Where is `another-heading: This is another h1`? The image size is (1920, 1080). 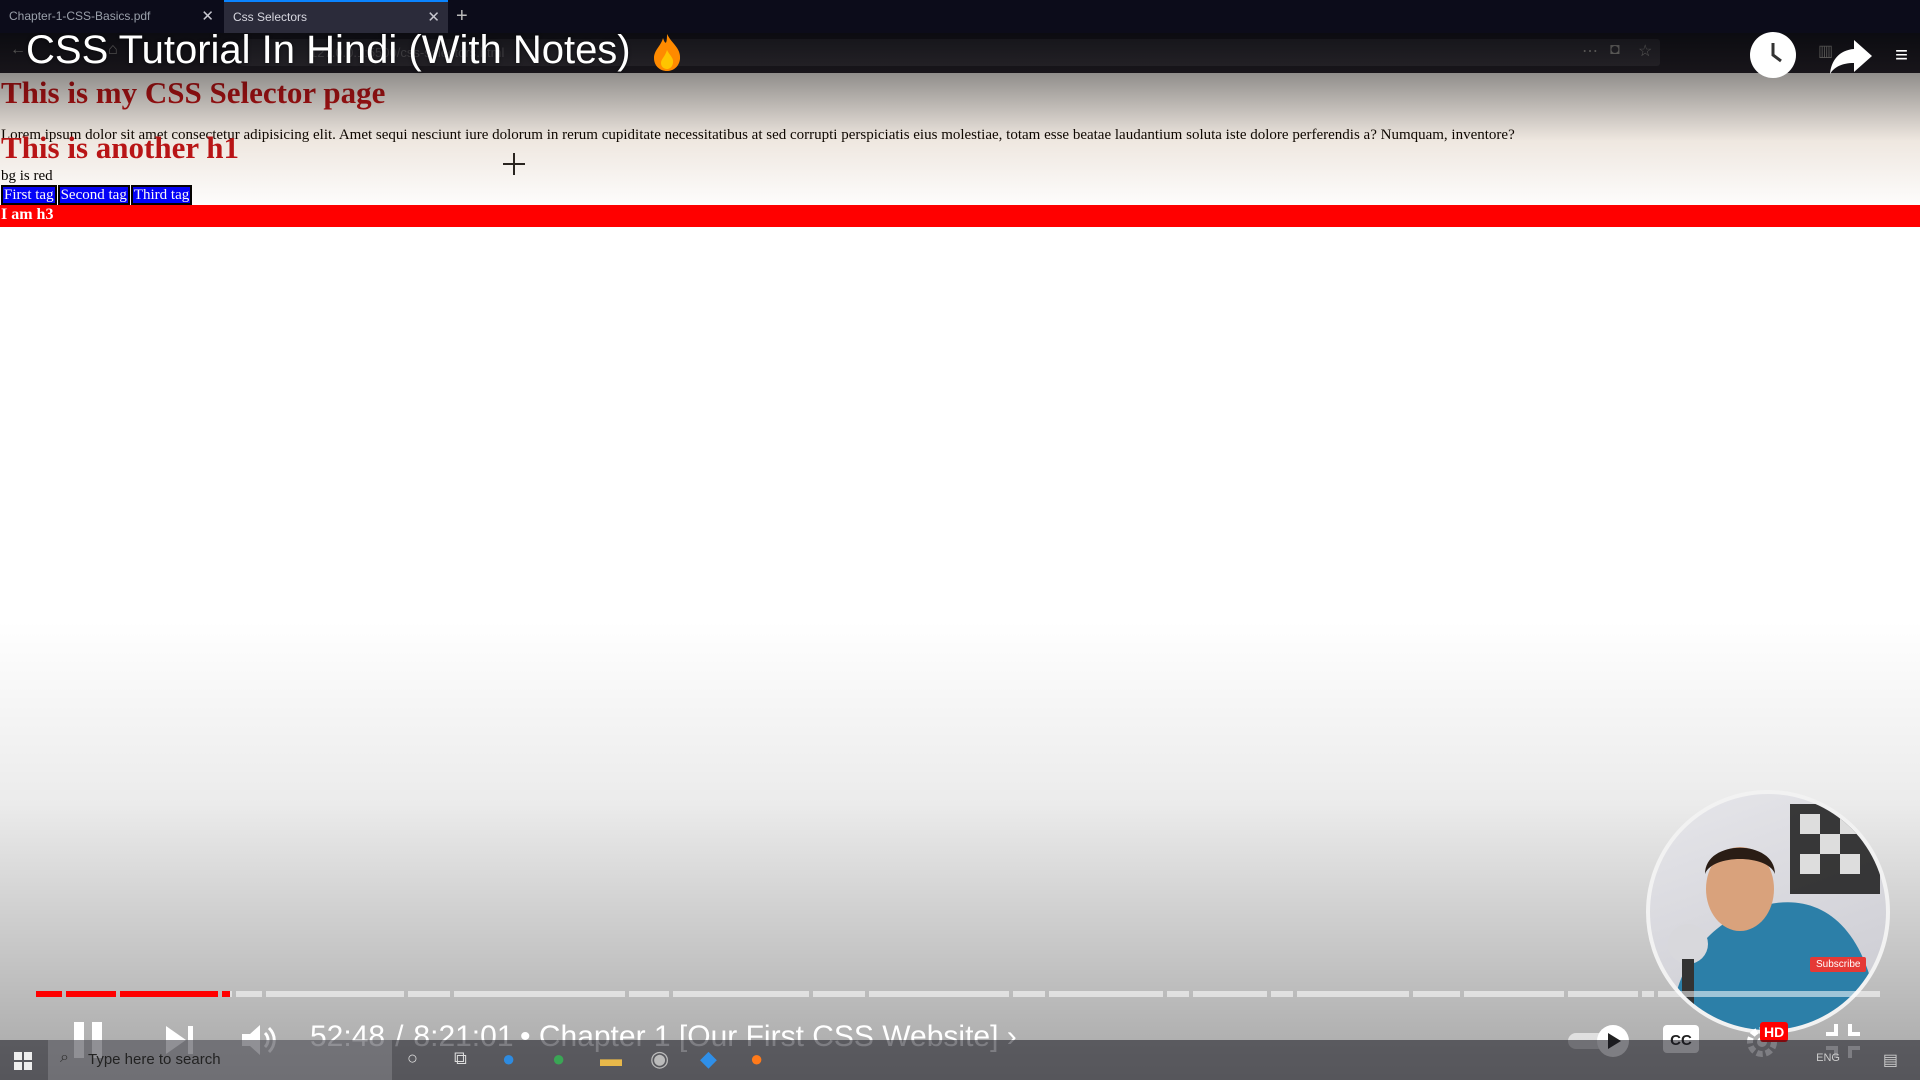
another-heading: This is another h1 is located at coordinates (120, 147).